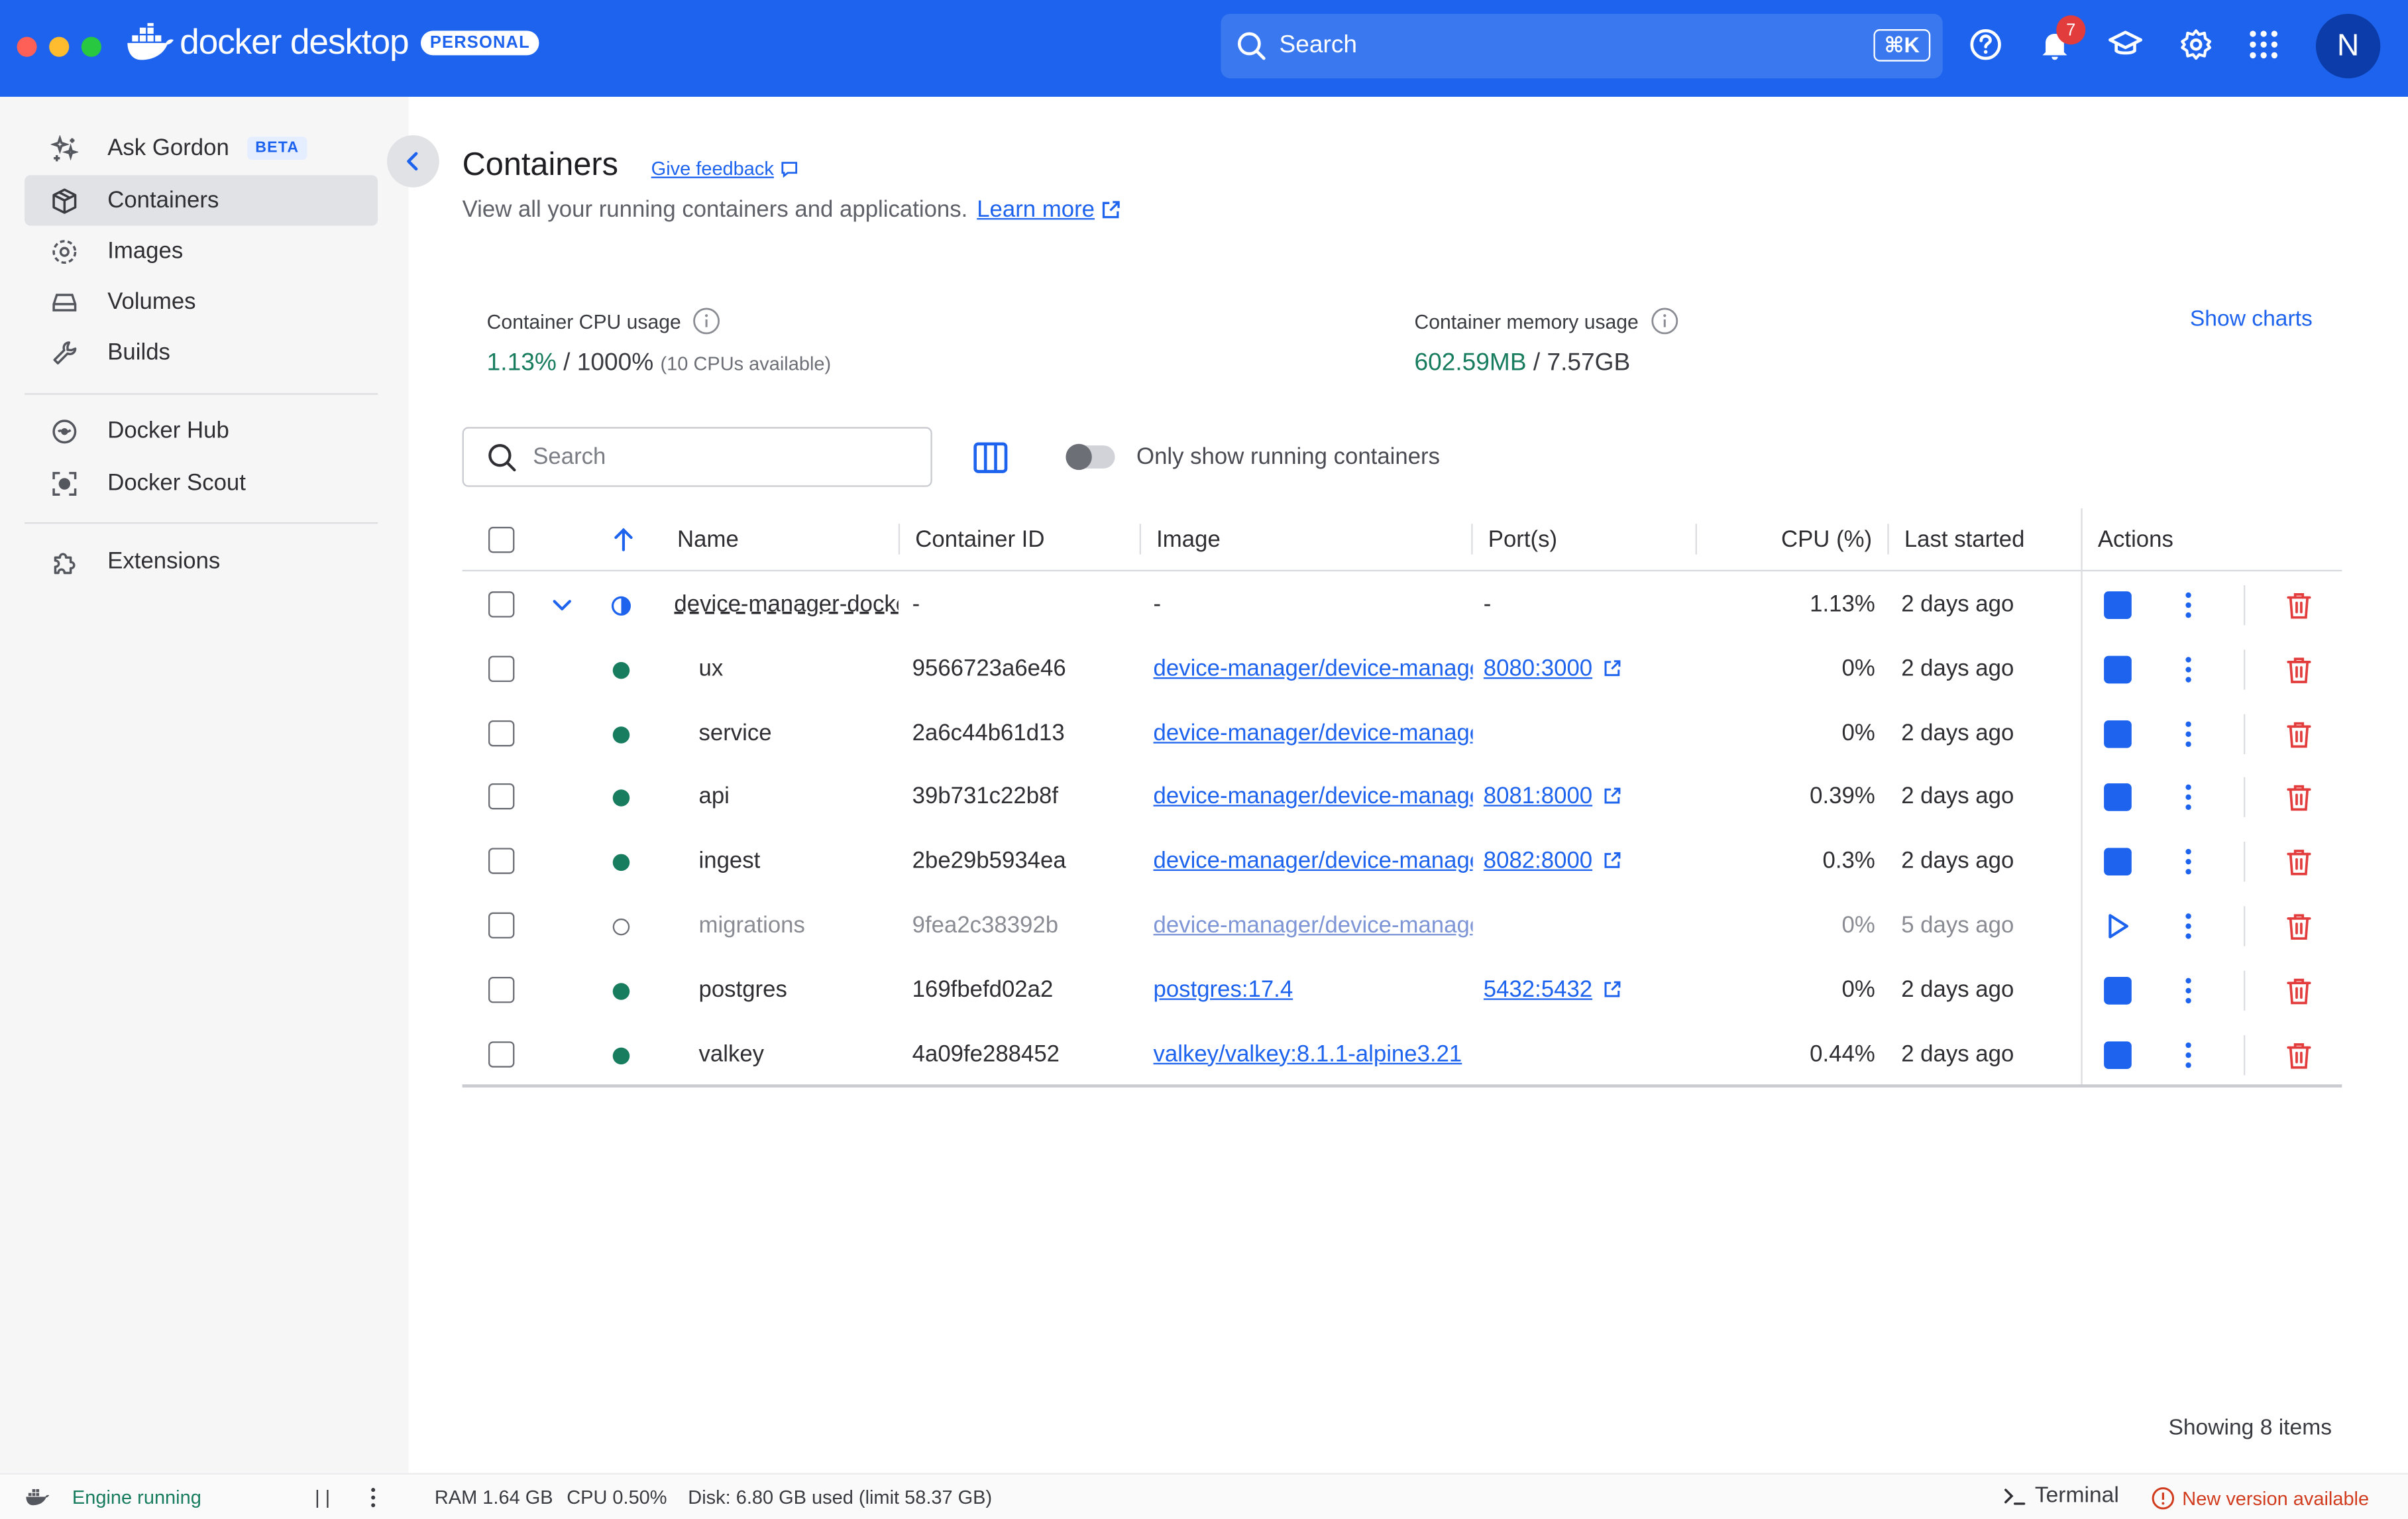 The height and width of the screenshot is (1519, 2408). What do you see at coordinates (27, 46) in the screenshot?
I see `window-close-button` at bounding box center [27, 46].